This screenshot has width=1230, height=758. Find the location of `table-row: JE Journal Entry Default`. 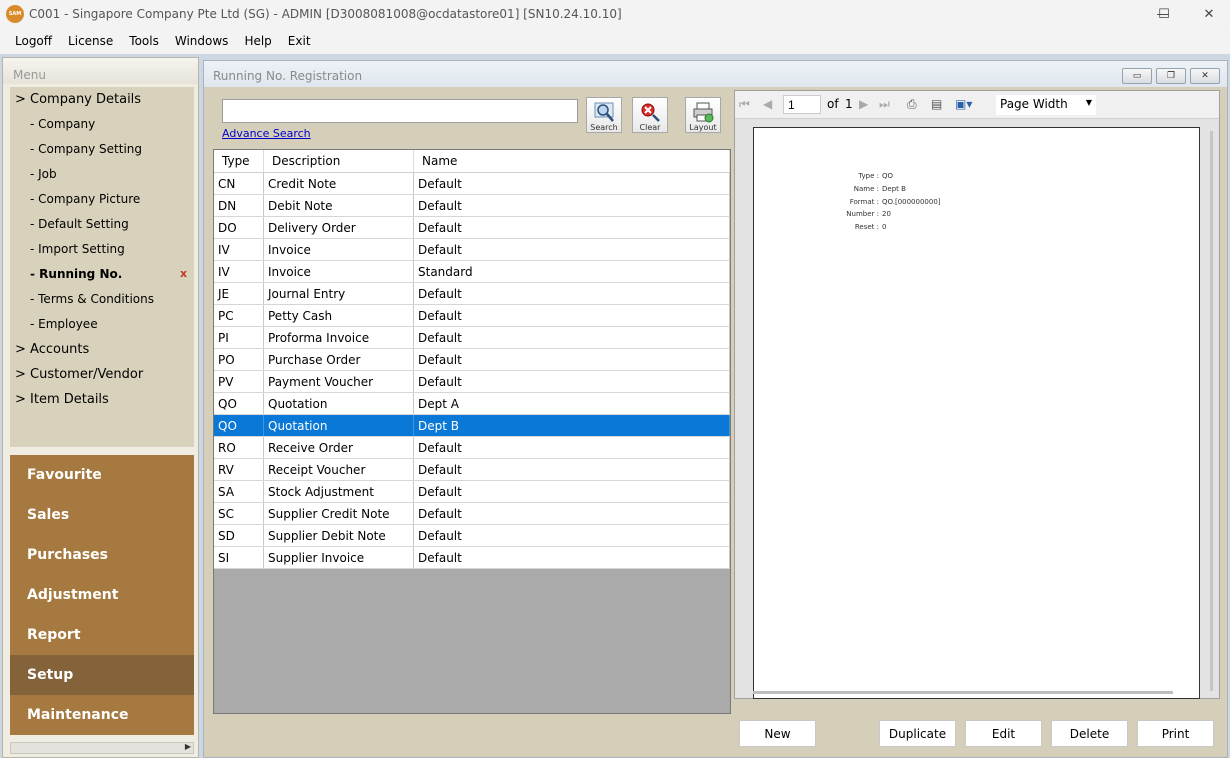

table-row: JE Journal Entry Default is located at coordinates (472, 294).